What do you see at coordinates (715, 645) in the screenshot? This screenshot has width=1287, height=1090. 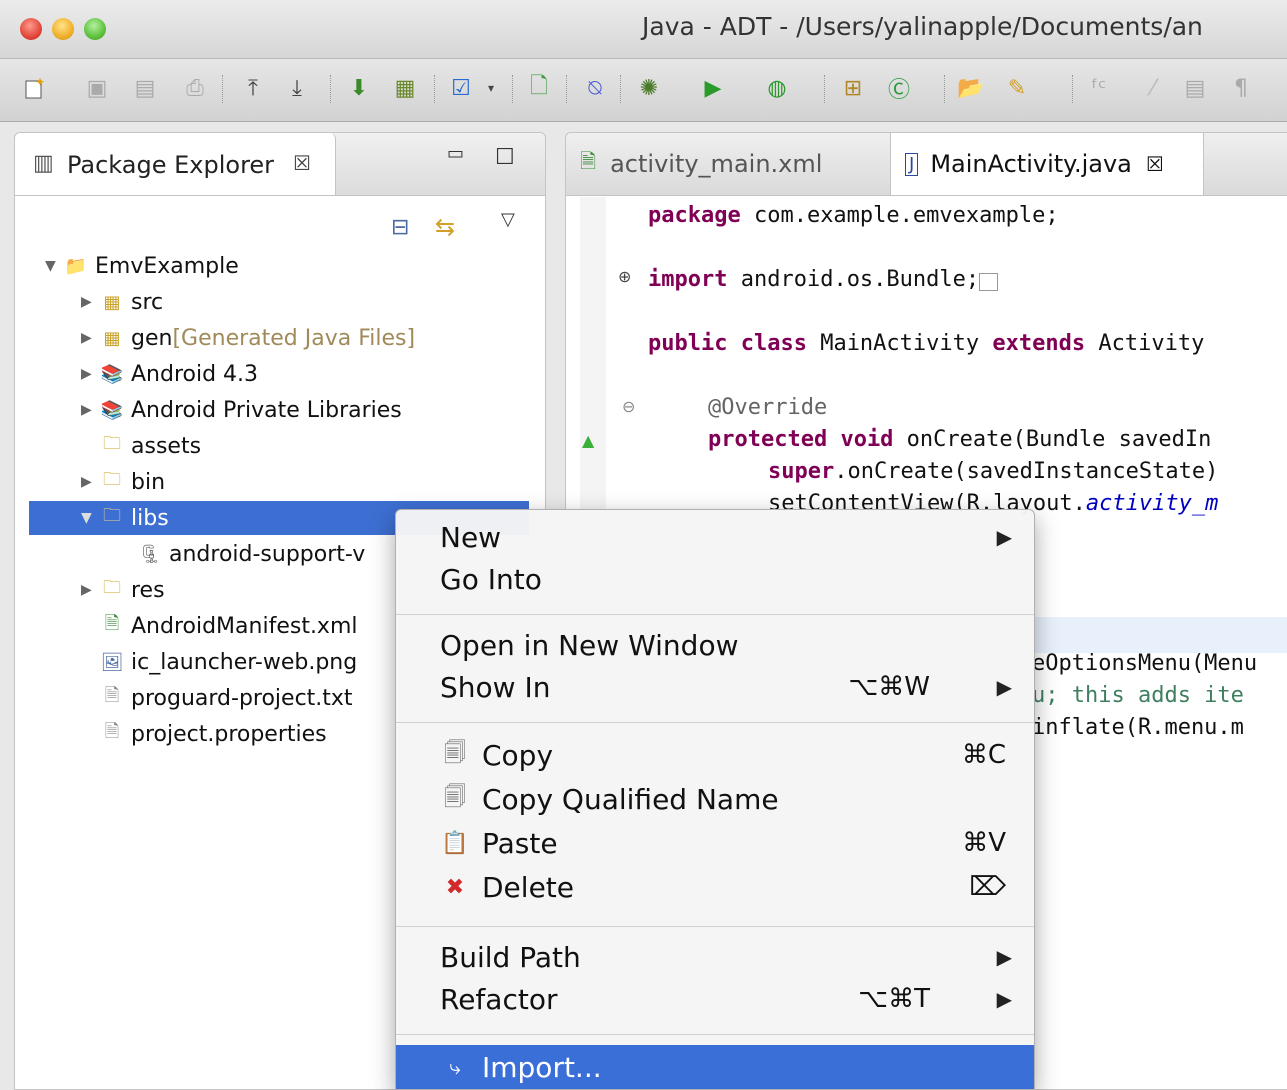 I see `menu-item-open-in-new-window: Open in New Window` at bounding box center [715, 645].